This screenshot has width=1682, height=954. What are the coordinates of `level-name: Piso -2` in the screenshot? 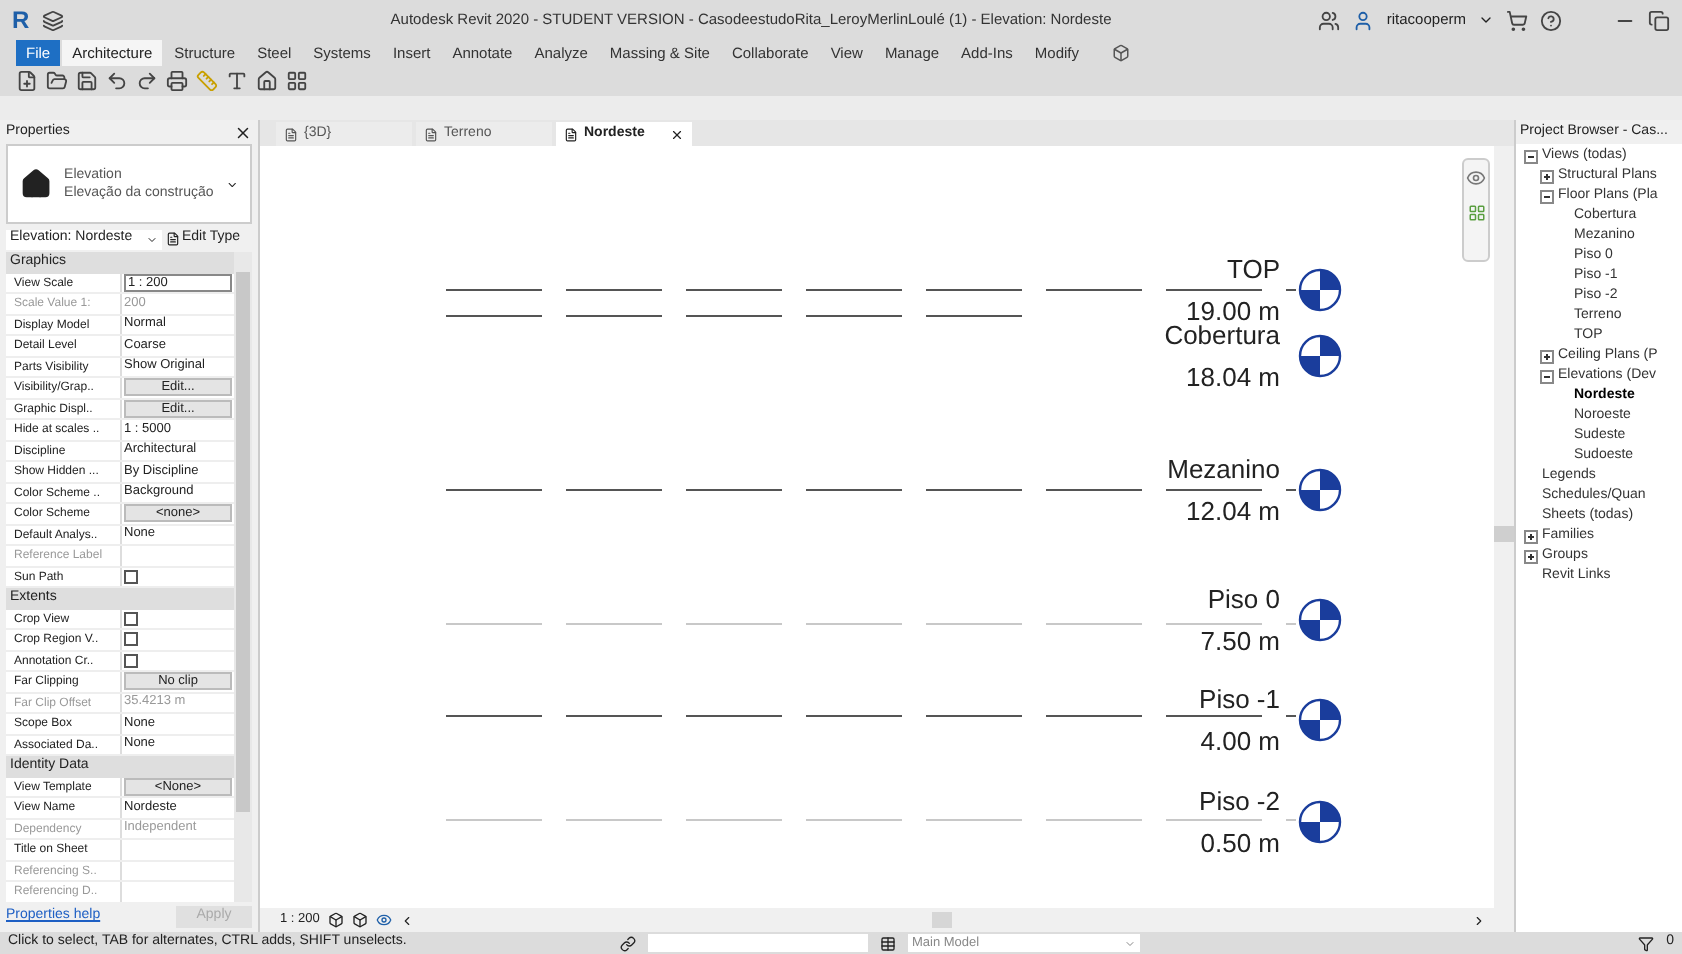 It's located at (1239, 801).